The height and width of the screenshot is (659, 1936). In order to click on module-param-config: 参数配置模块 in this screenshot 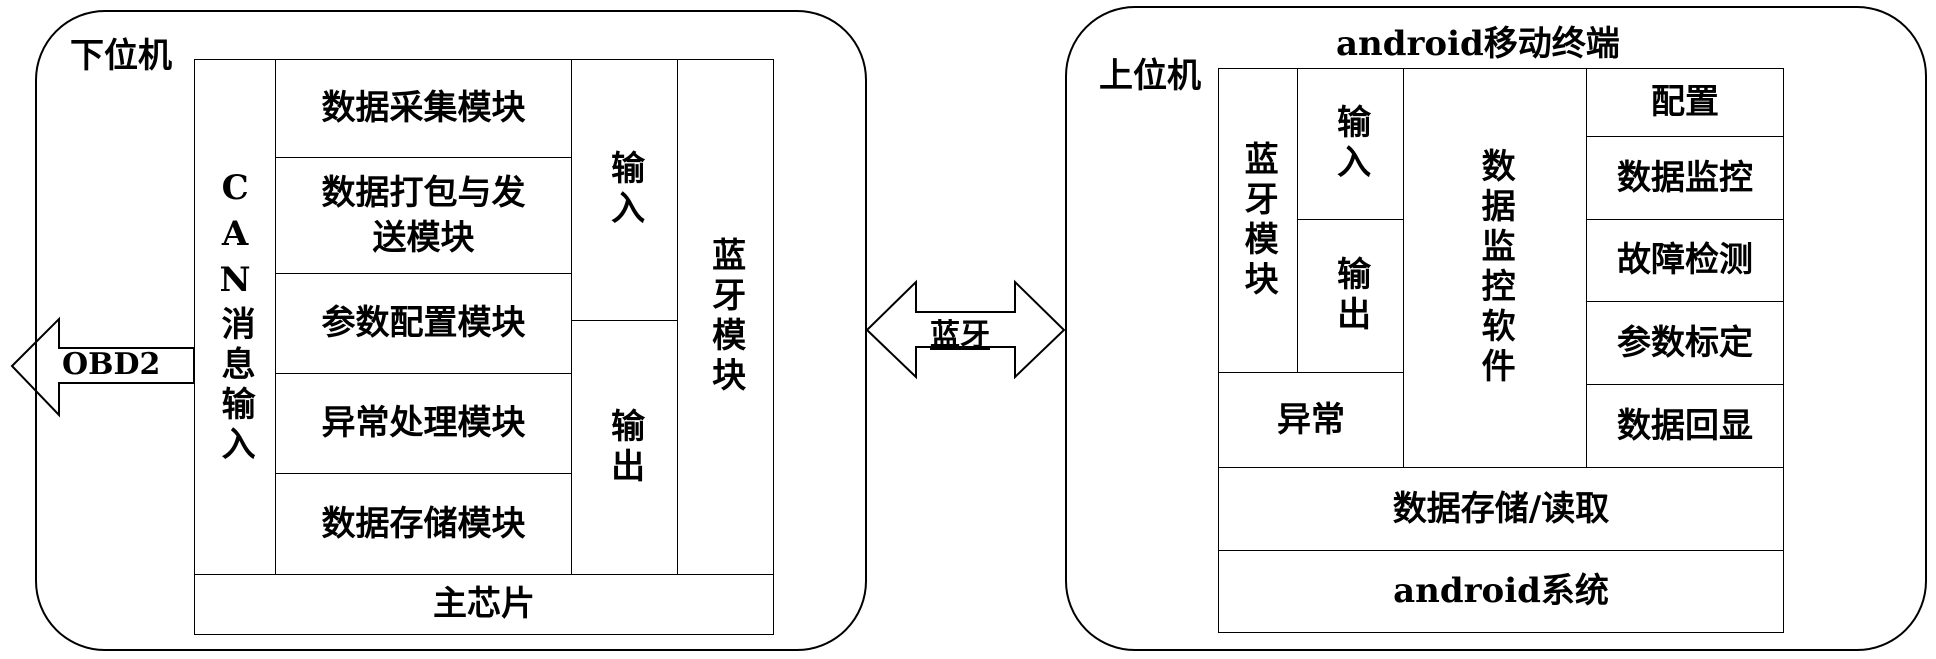, I will do `click(423, 323)`.